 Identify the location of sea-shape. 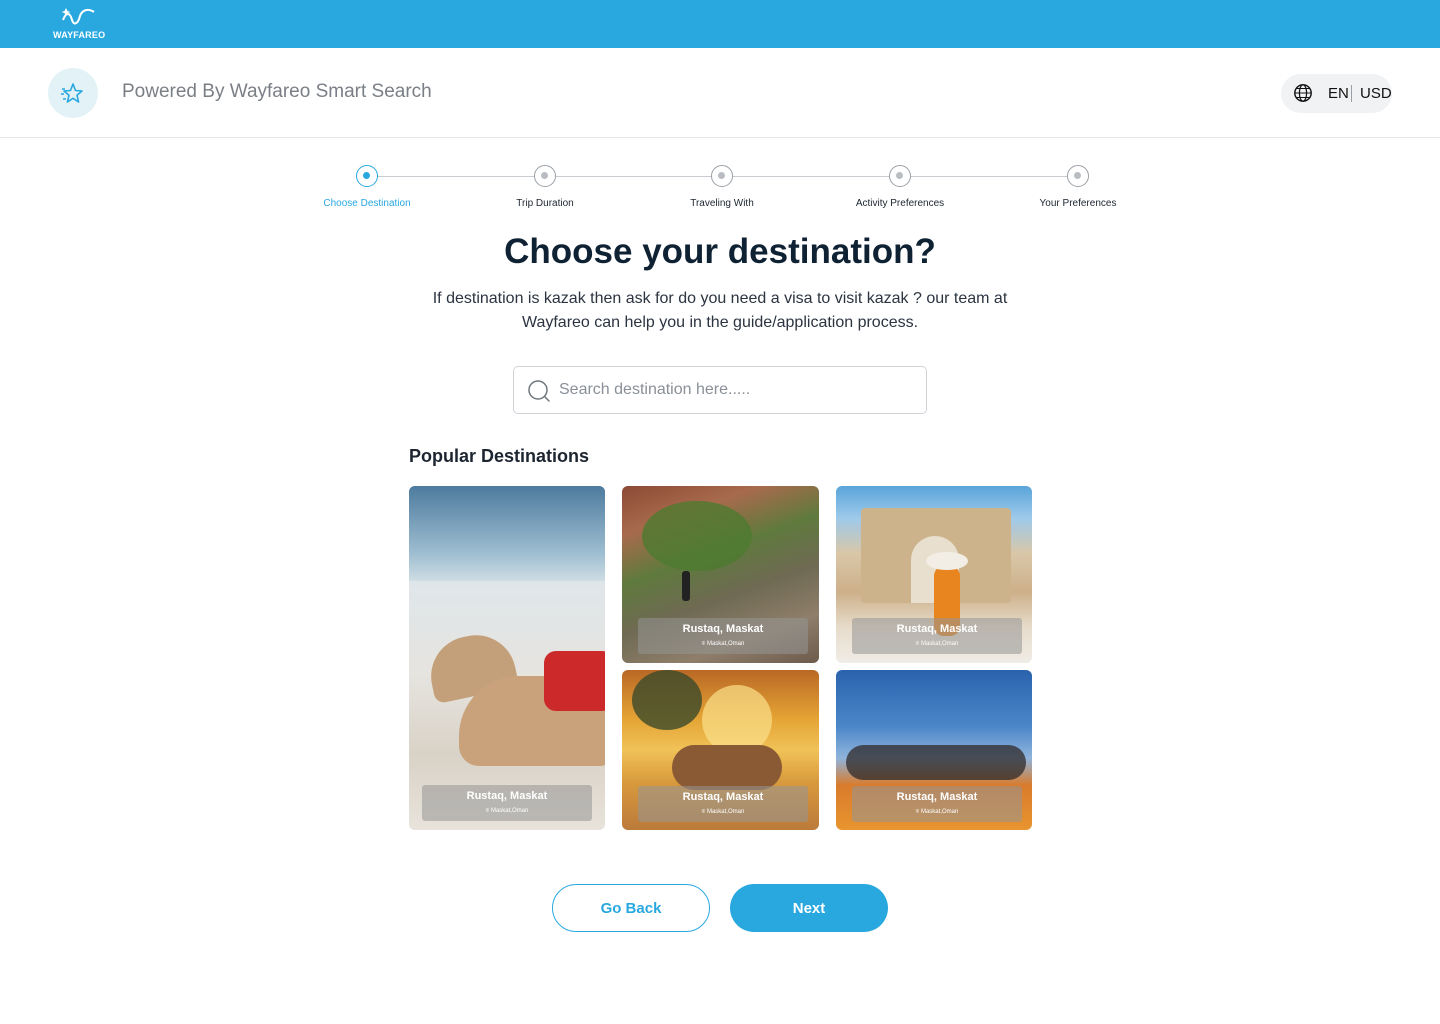
(507, 533).